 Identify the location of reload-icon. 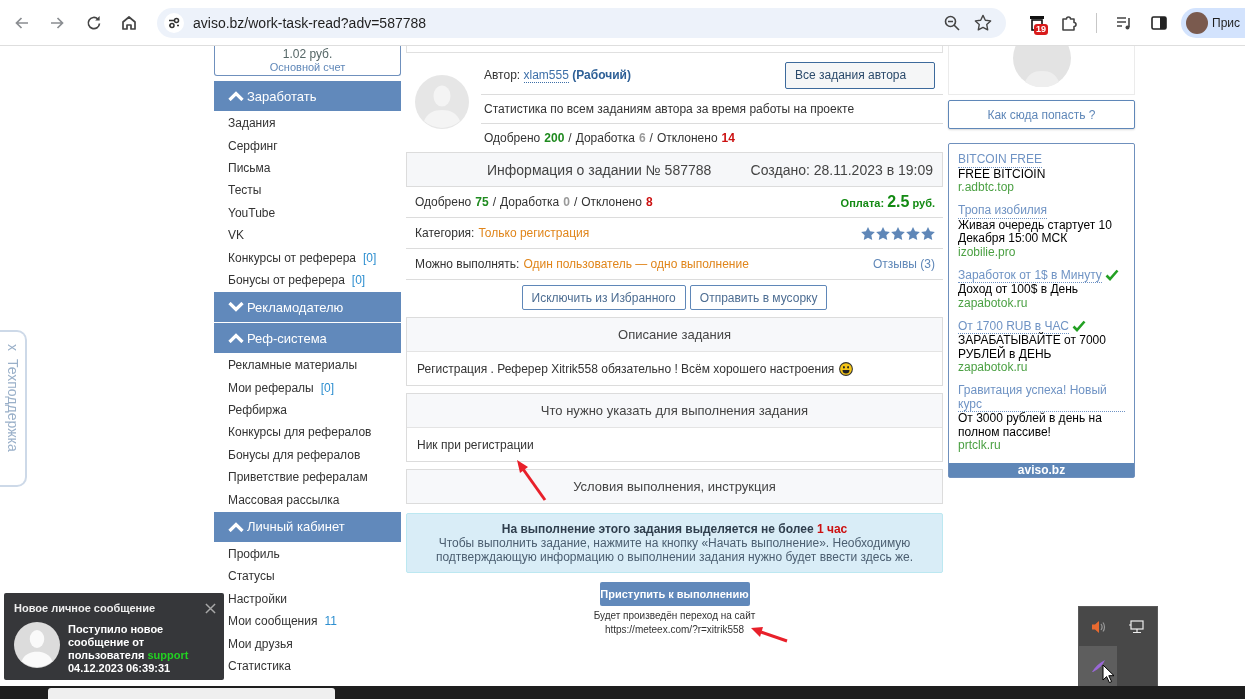
(94, 22).